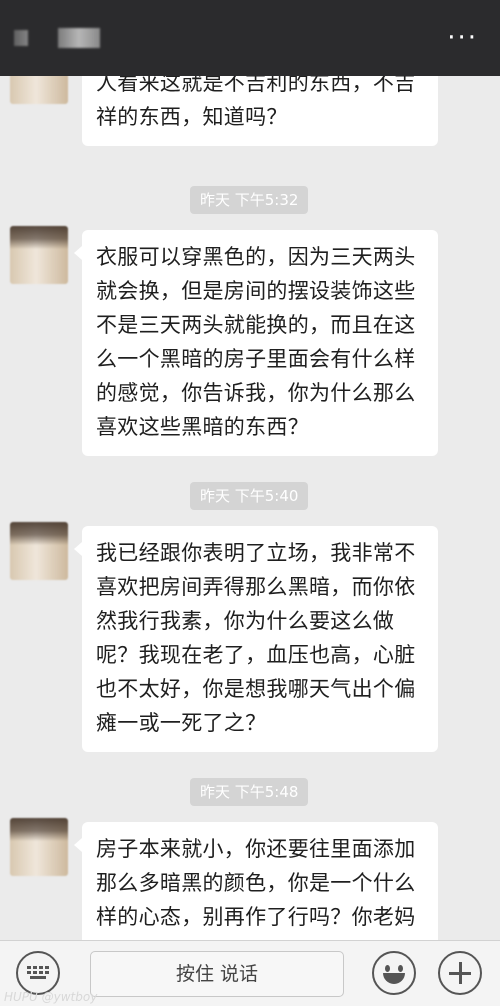 This screenshot has width=500, height=1006. Describe the element at coordinates (460, 973) in the screenshot. I see `plus-icon` at that location.